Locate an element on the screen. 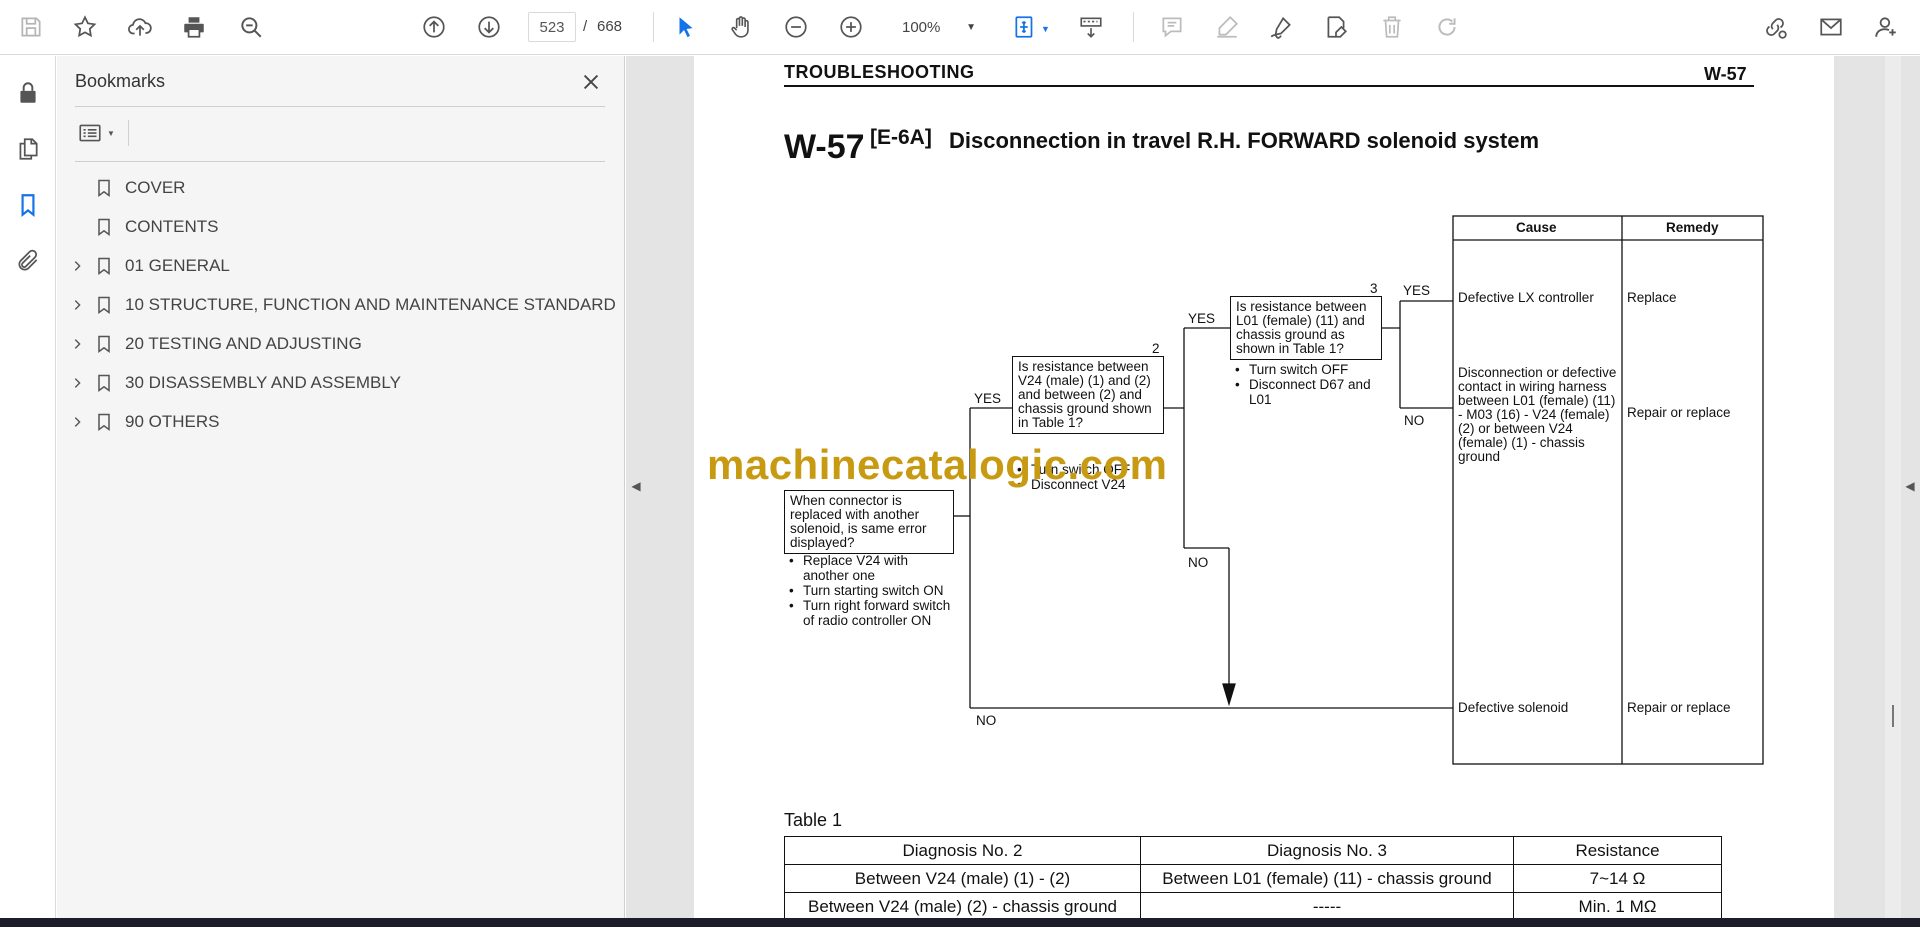 The width and height of the screenshot is (1920, 927). attachment-icon is located at coordinates (28, 261).